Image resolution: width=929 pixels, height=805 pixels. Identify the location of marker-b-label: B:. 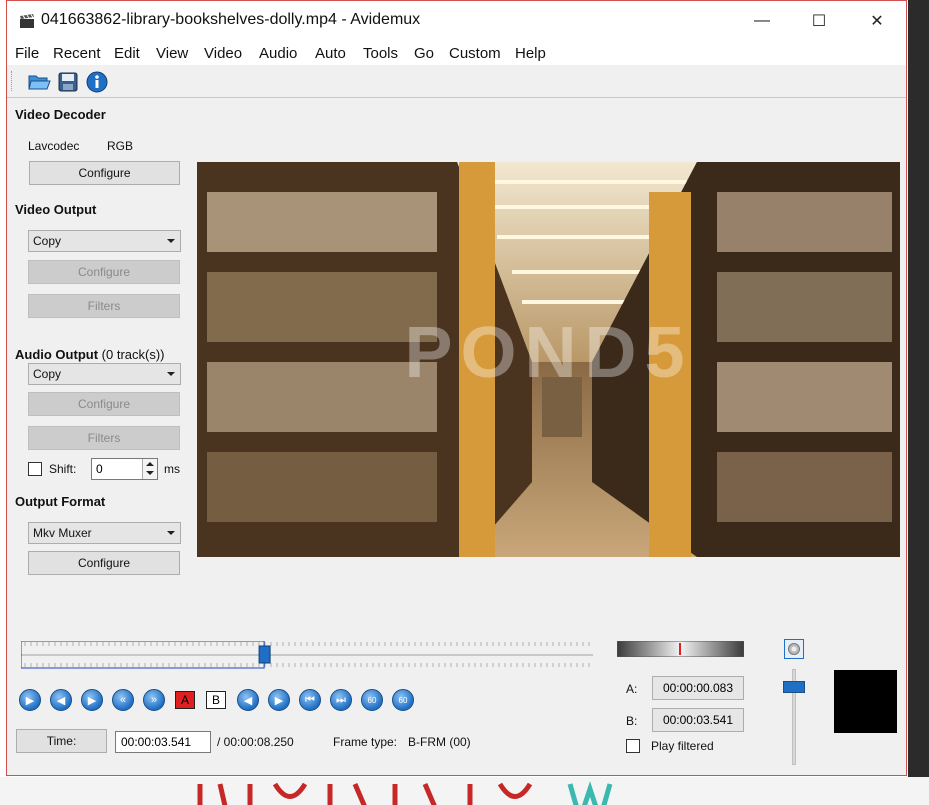
(632, 721).